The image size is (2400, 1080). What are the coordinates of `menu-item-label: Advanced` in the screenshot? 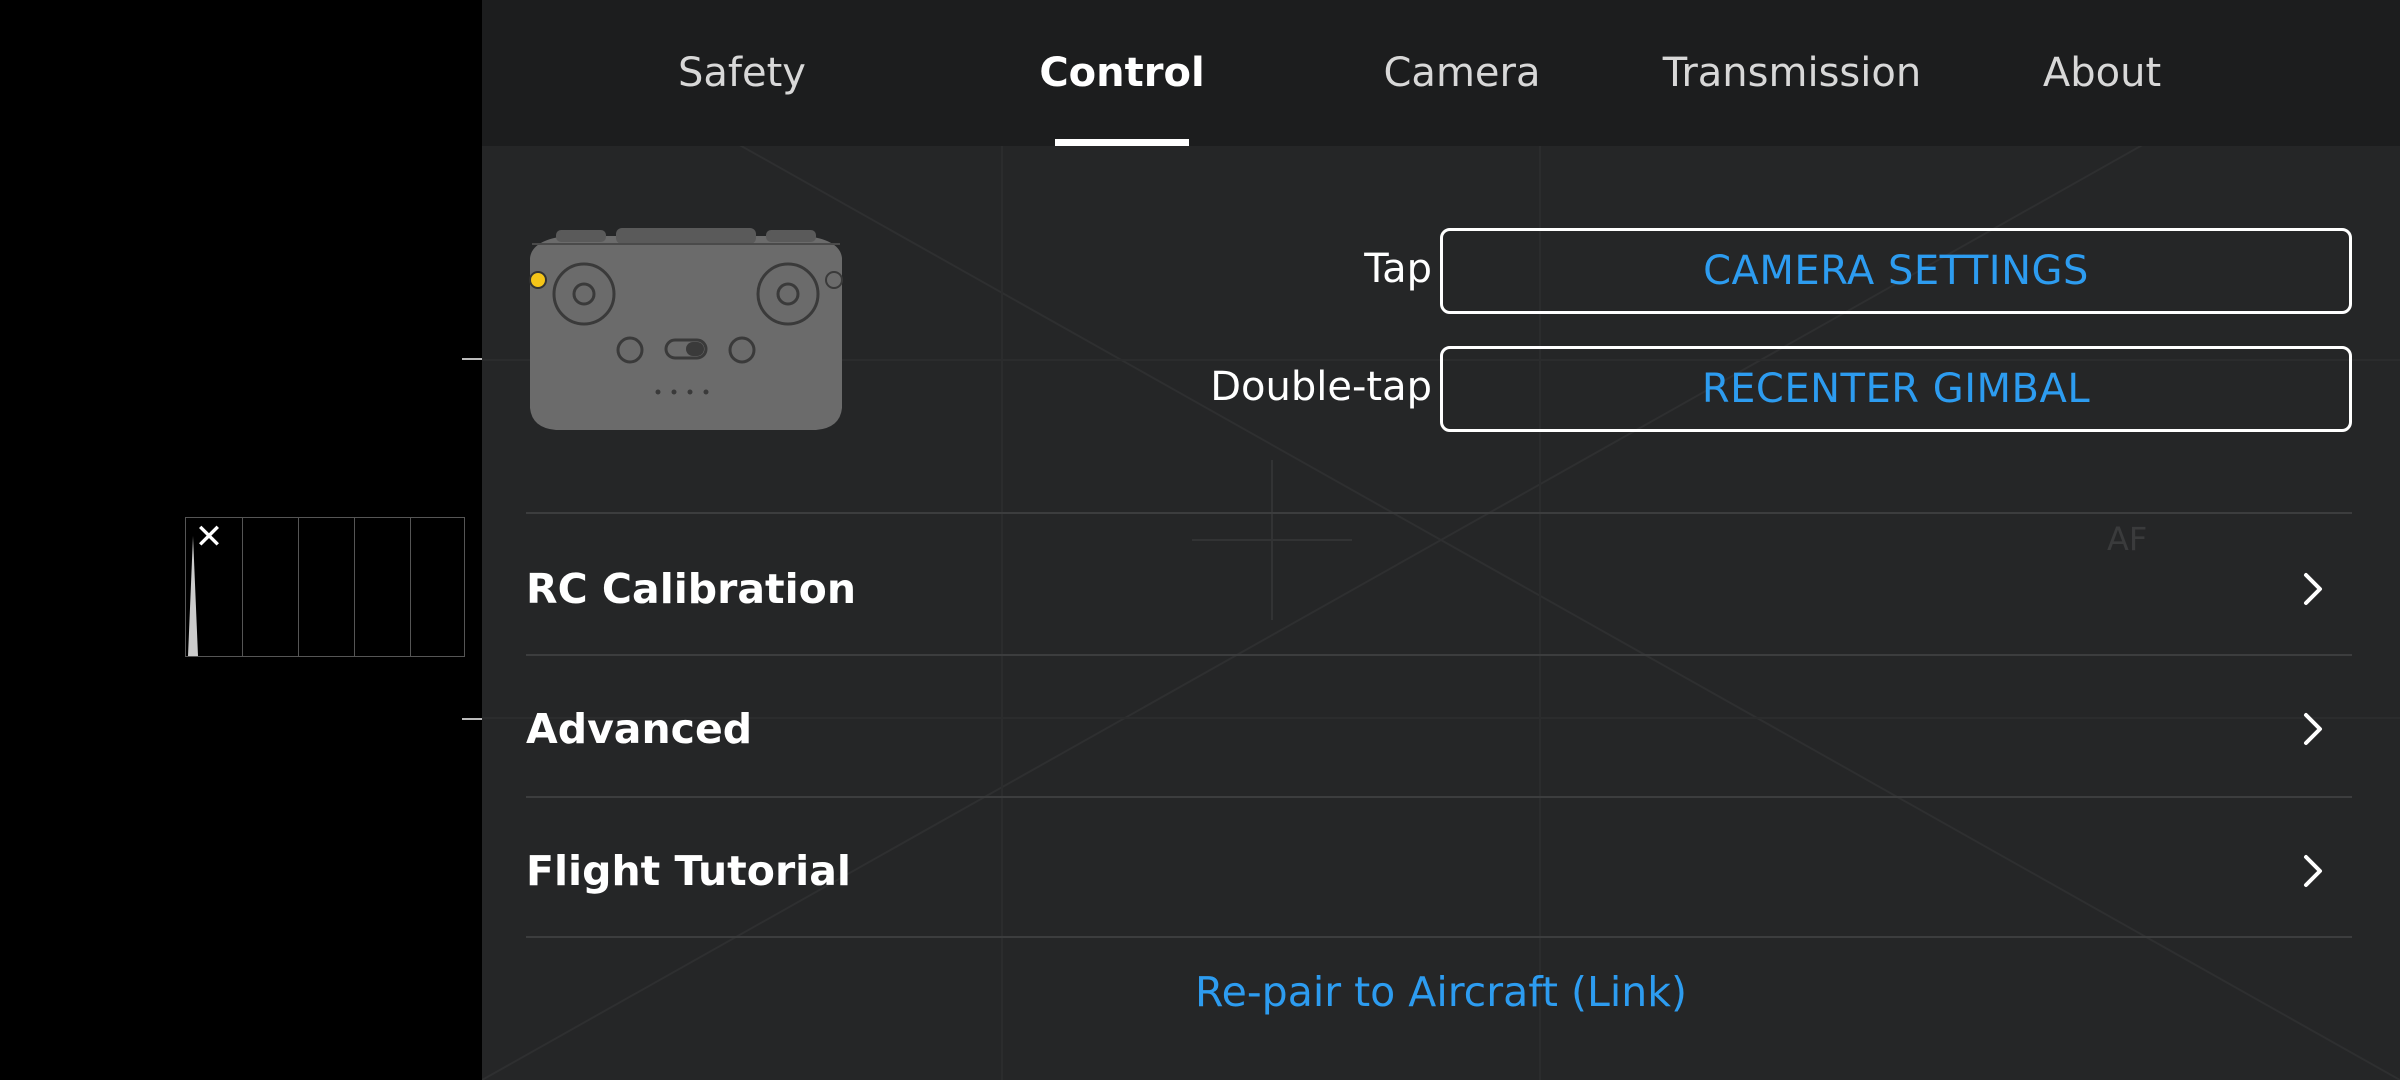 It's located at (639, 729).